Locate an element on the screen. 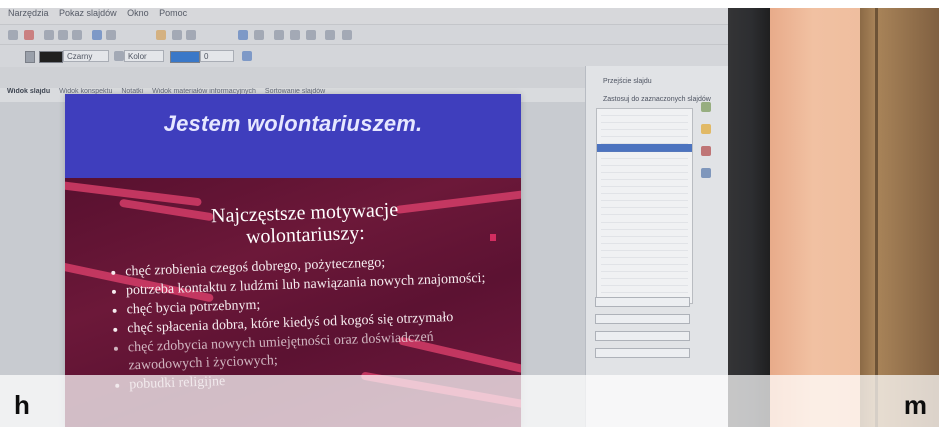 This screenshot has width=939, height=427. cut-icon is located at coordinates (49, 35).